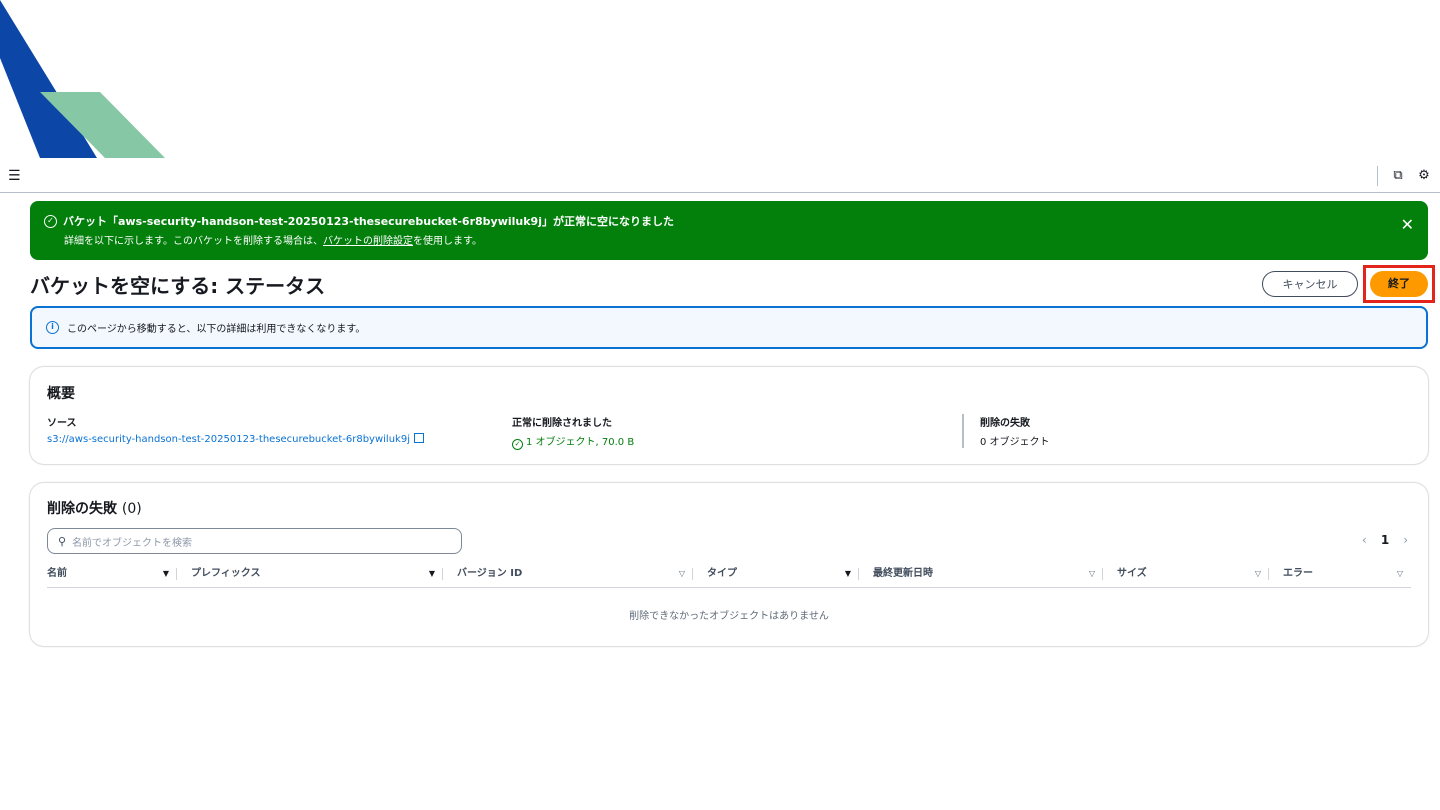 This screenshot has height=810, width=1440. I want to click on column-label: サイズ, so click(1132, 573).